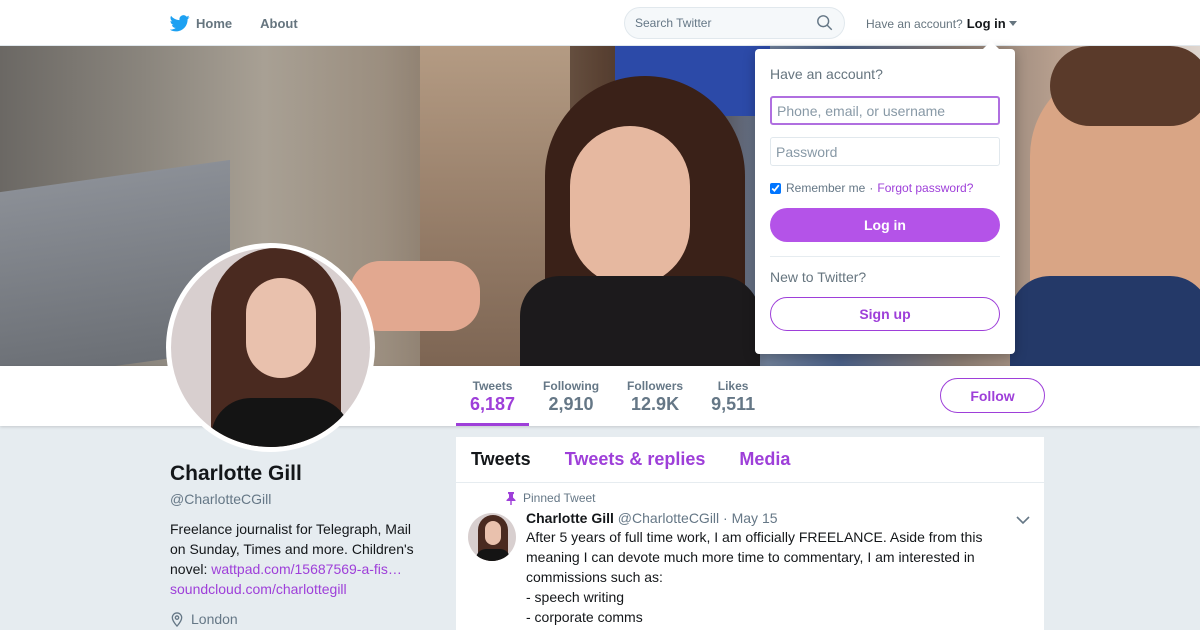 Image resolution: width=1200 pixels, height=630 pixels. What do you see at coordinates (826, 74) in the screenshot?
I see `dropdown-title: Have an account?` at bounding box center [826, 74].